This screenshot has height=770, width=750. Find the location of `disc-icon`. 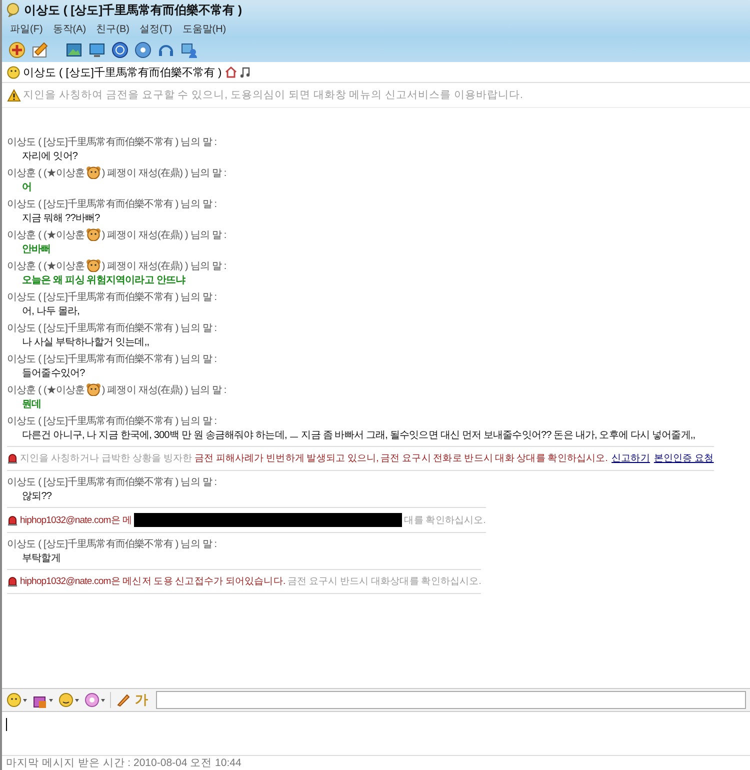

disc-icon is located at coordinates (143, 50).